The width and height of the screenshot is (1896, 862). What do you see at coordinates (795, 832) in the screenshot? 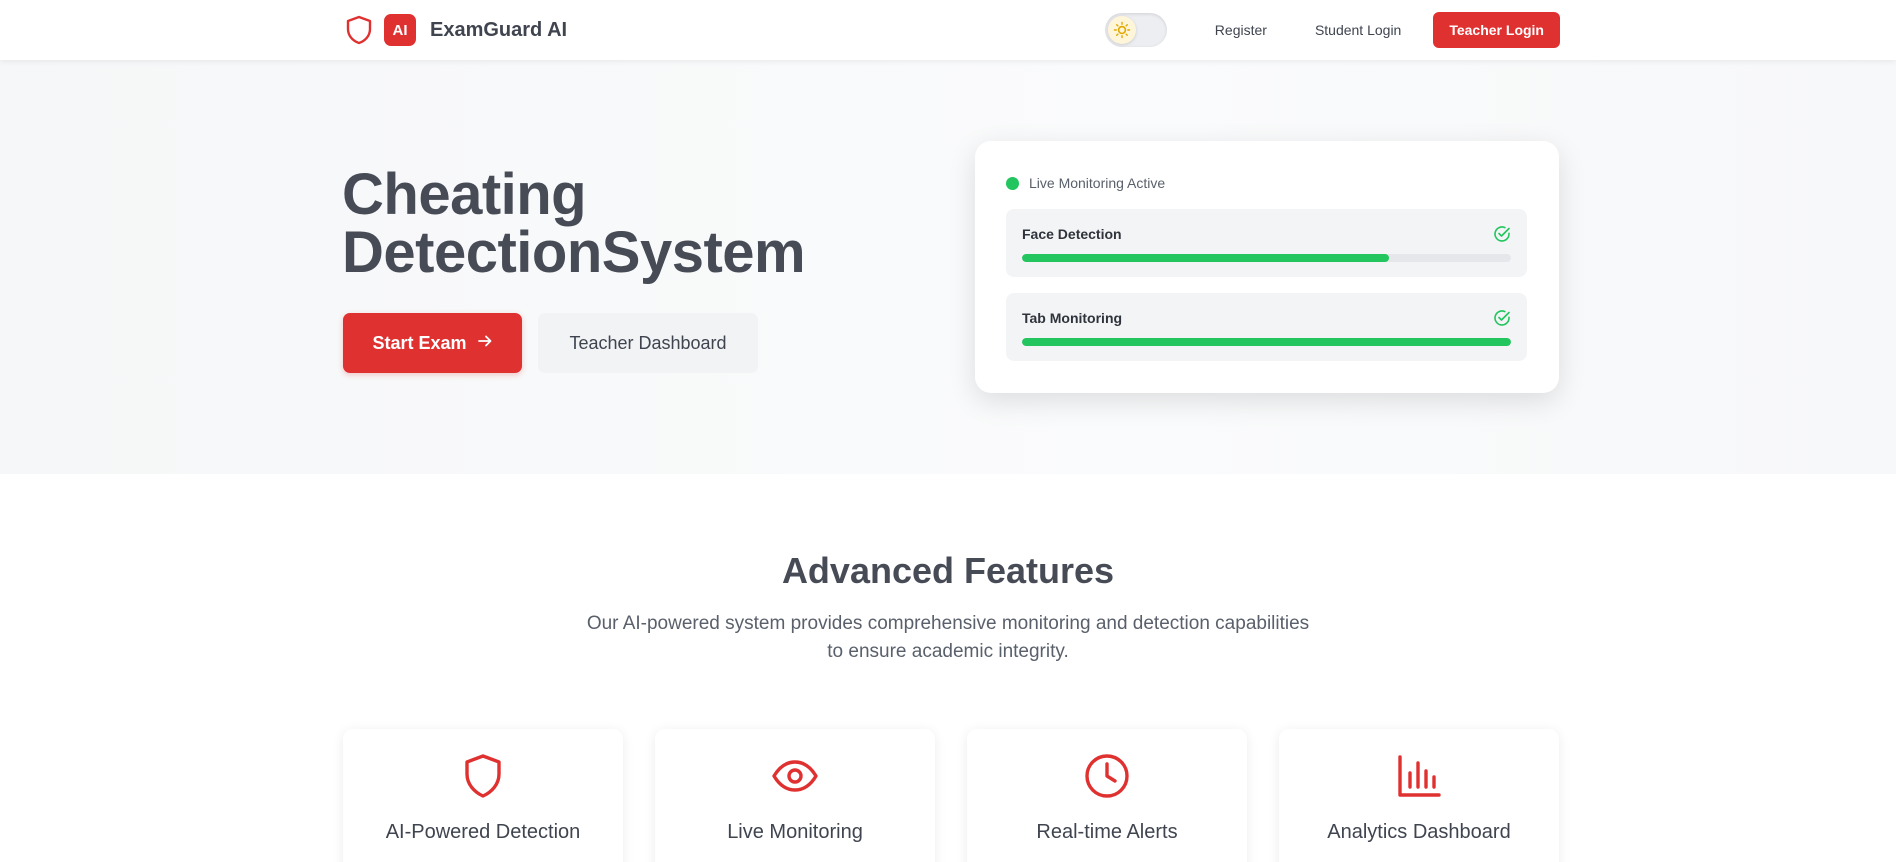
I see `feature-title: Live Monitoring` at bounding box center [795, 832].